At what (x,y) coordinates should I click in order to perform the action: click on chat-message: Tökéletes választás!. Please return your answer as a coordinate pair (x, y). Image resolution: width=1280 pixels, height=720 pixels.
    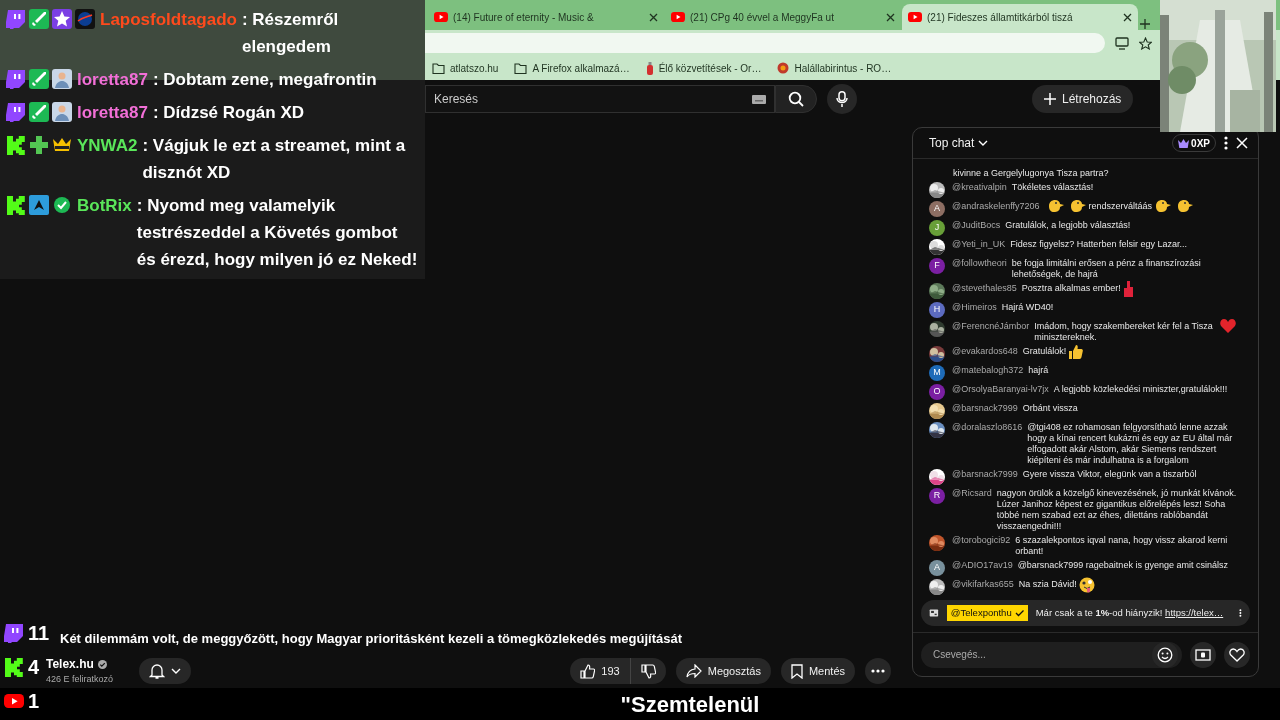
    Looking at the image, I should click on (1052, 187).